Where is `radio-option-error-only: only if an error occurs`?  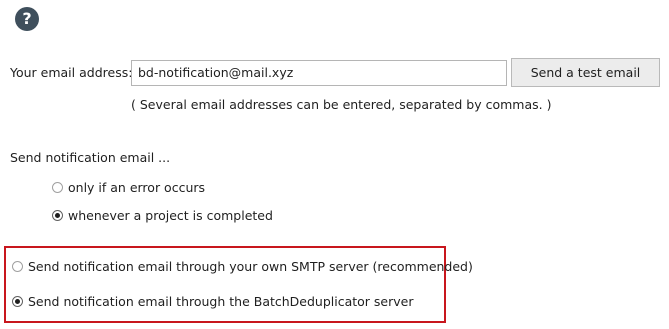
radio-option-error-only: only if an error occurs is located at coordinates (128, 187).